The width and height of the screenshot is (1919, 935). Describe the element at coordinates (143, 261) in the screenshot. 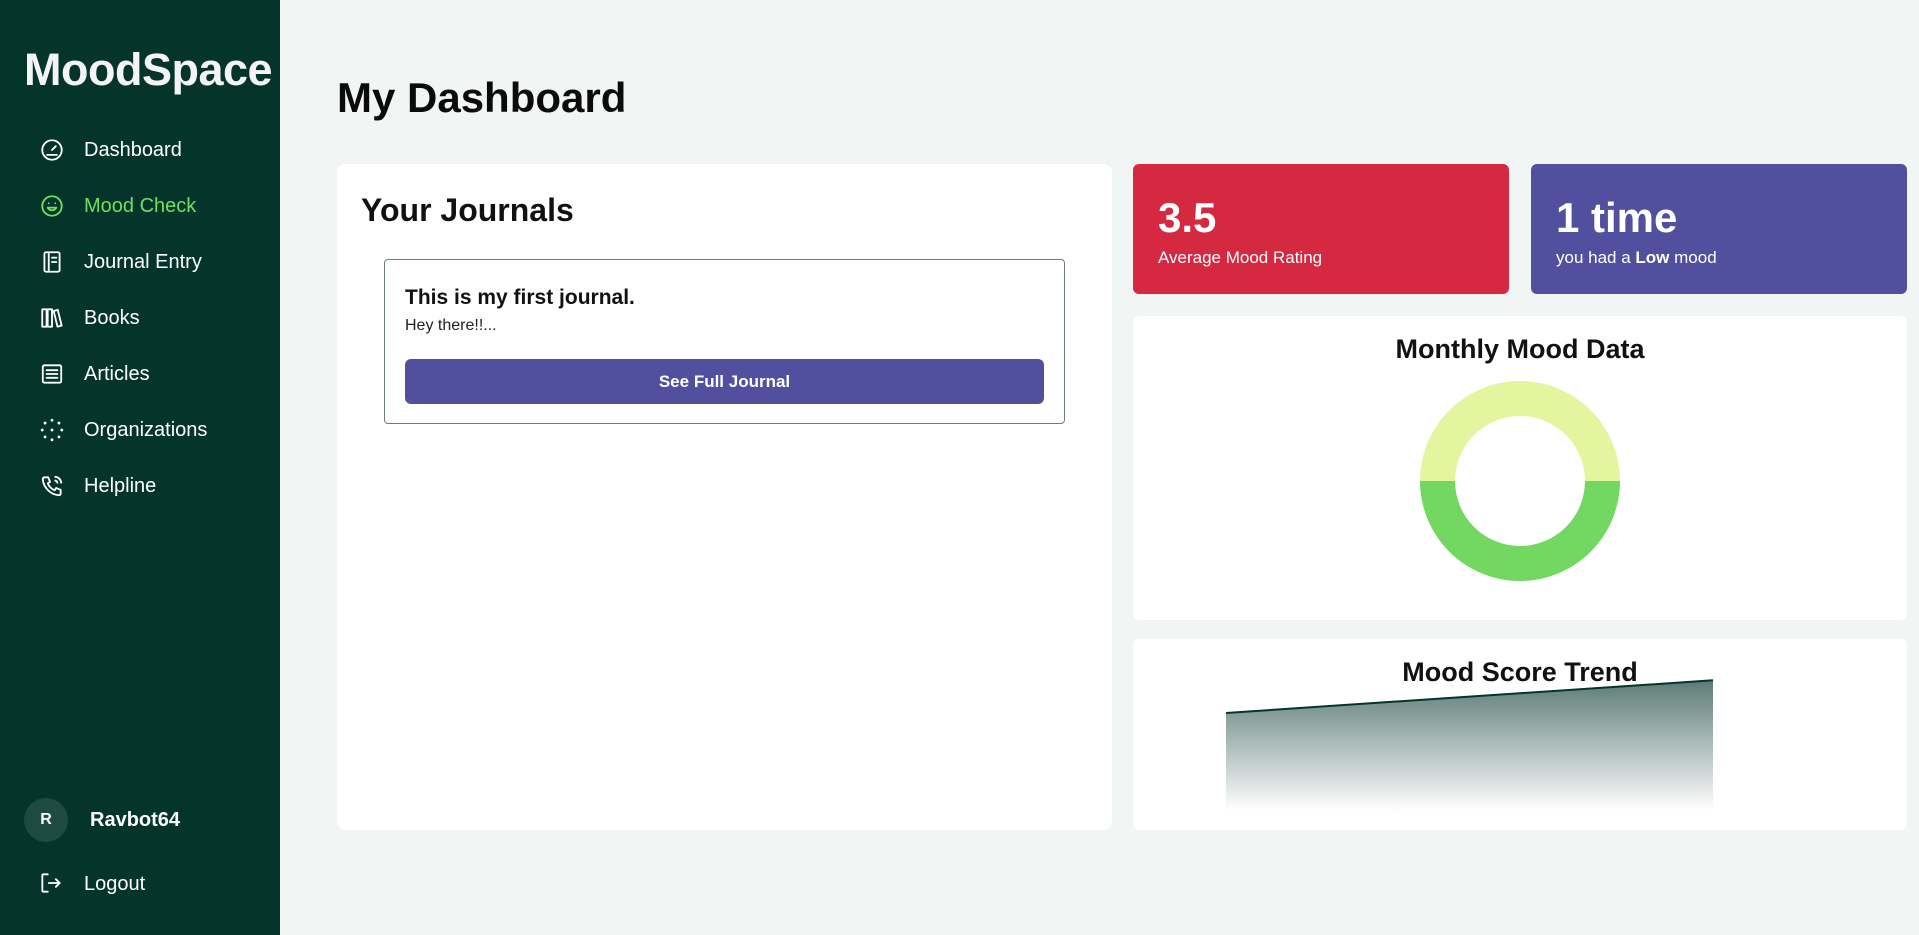

I see `sidebar-item-label: Journal Entry` at that location.